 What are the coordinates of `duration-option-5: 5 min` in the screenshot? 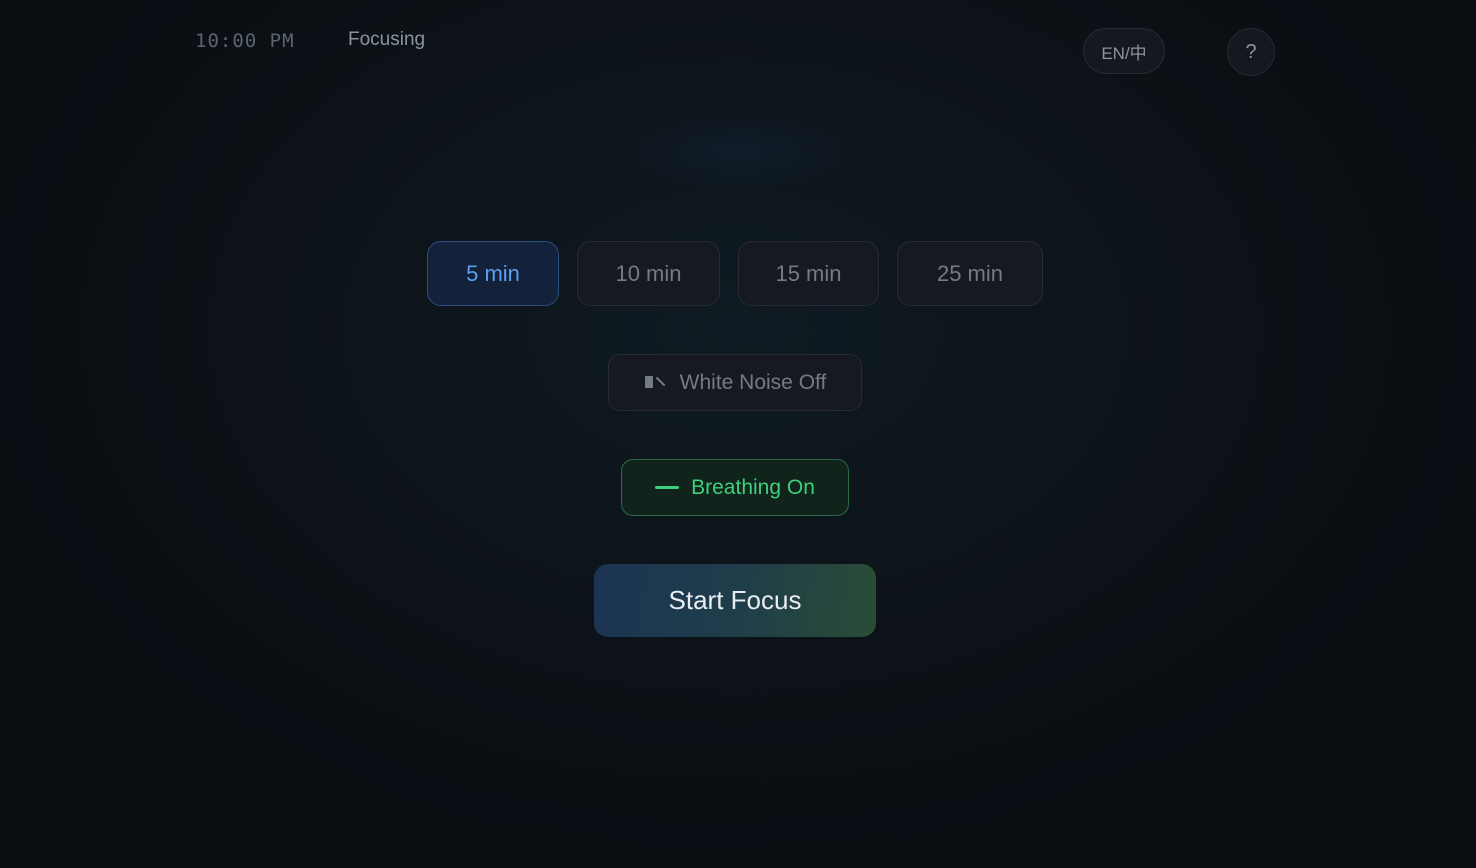 It's located at (493, 273).